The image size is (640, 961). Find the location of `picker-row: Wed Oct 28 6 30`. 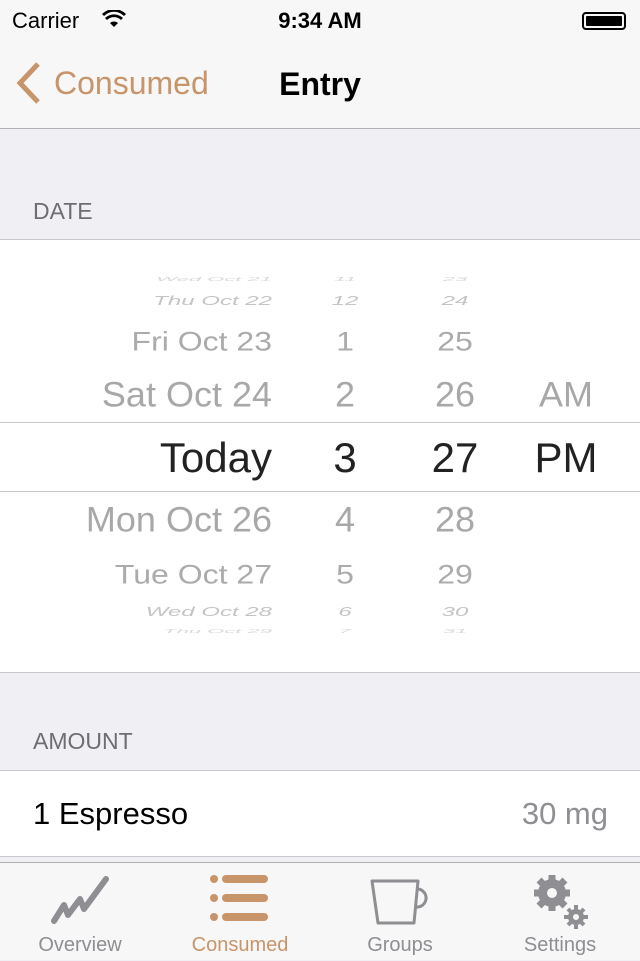

picker-row: Wed Oct 28 6 30 is located at coordinates (320, 612).